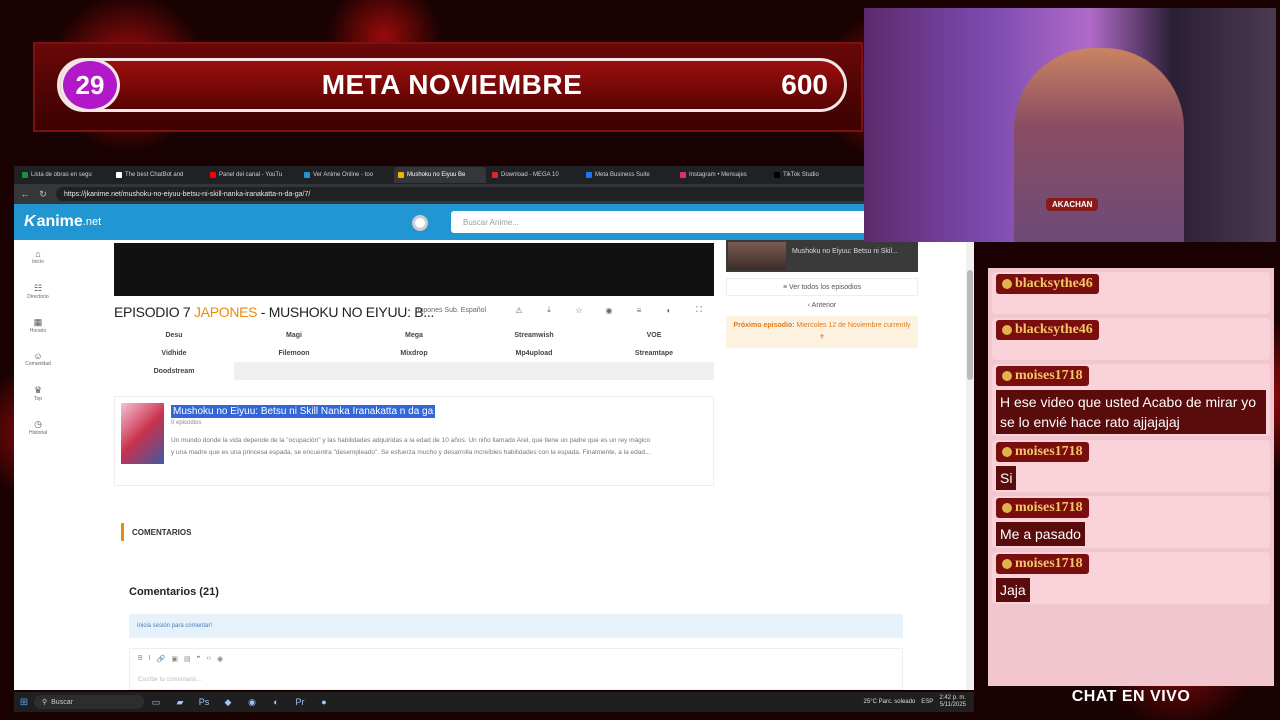  What do you see at coordinates (174, 371) in the screenshot?
I see `server-button: Doodstream` at bounding box center [174, 371].